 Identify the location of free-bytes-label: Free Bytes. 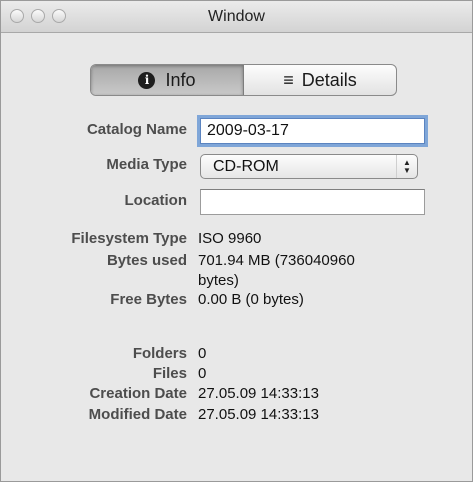
(148, 299).